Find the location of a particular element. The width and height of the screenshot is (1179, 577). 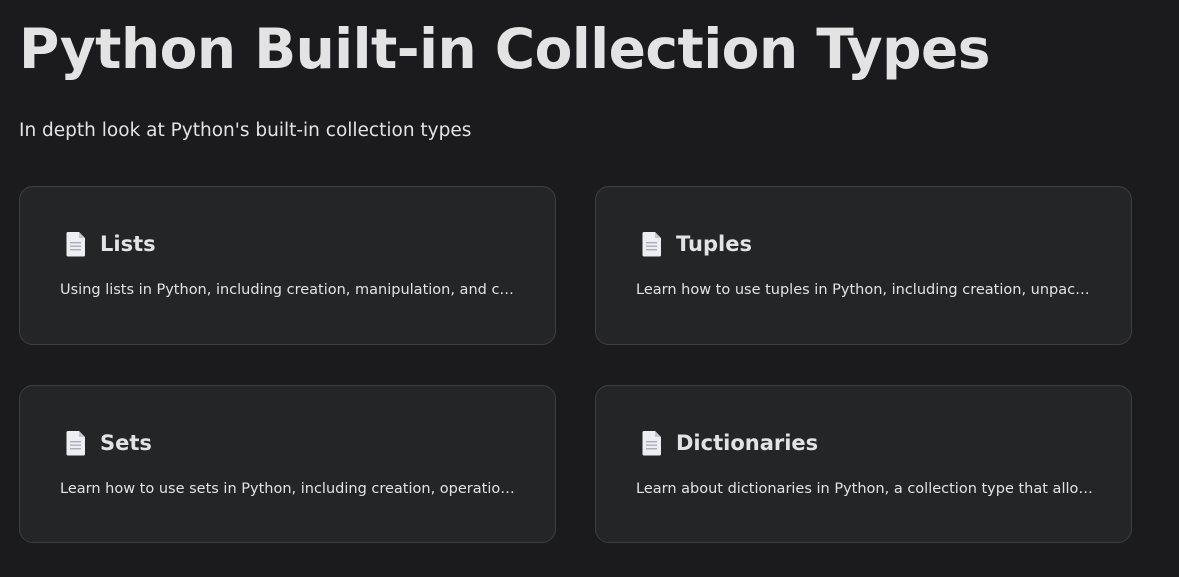

card-header: Dictionaries is located at coordinates (729, 443).